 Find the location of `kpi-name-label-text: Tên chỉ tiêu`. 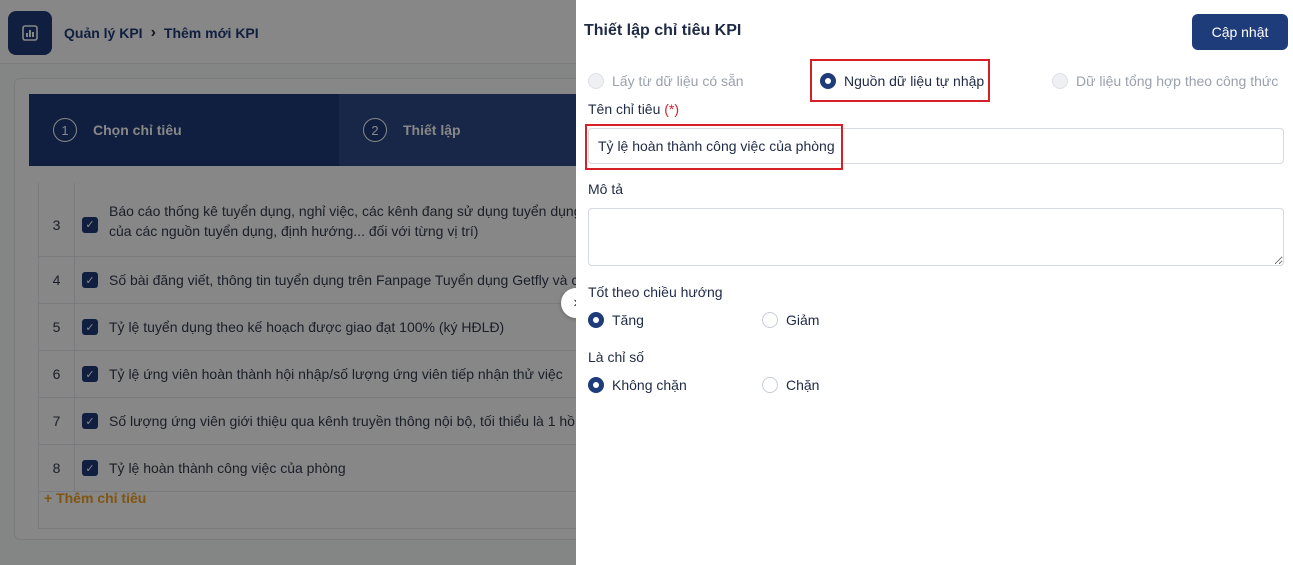

kpi-name-label-text: Tên chỉ tiêu is located at coordinates (624, 109).